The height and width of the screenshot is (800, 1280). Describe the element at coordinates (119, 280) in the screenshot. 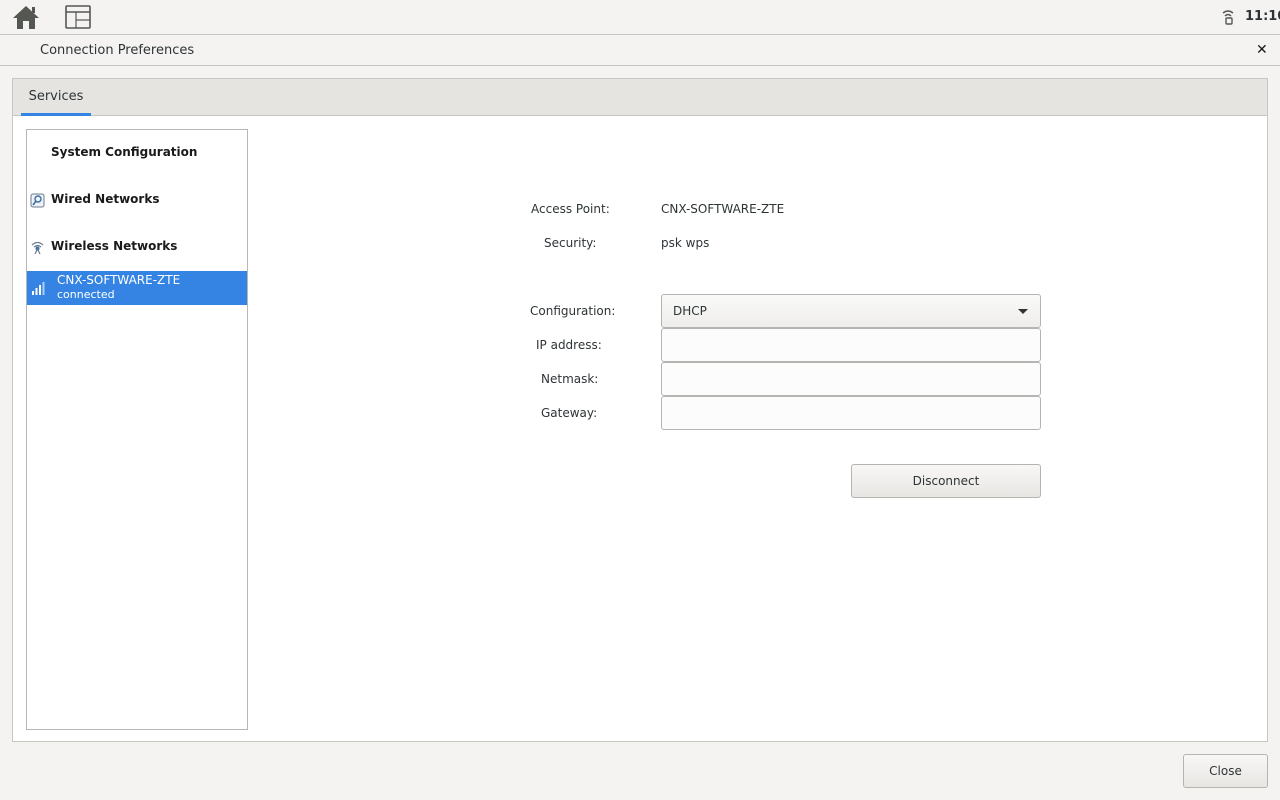

I see `network-name: CNX-SOFTWARE-ZTE` at that location.